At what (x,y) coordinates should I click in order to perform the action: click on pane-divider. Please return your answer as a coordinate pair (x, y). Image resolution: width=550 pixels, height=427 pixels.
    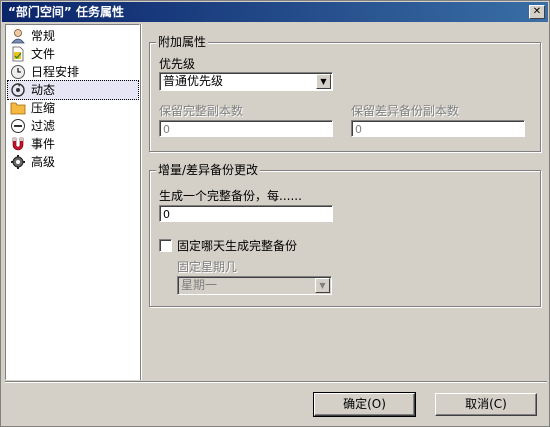
    Looking at the image, I should click on (140, 202).